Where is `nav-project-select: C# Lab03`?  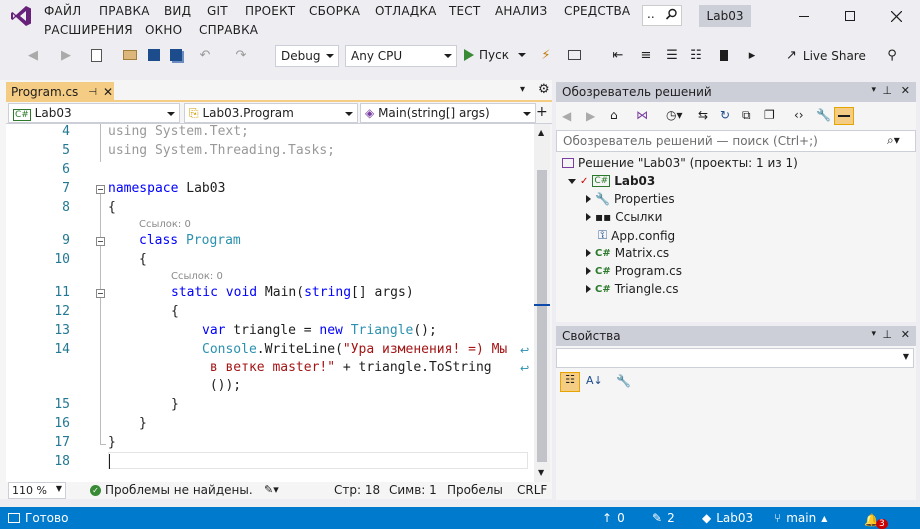
nav-project-select: C# Lab03 is located at coordinates (94, 113).